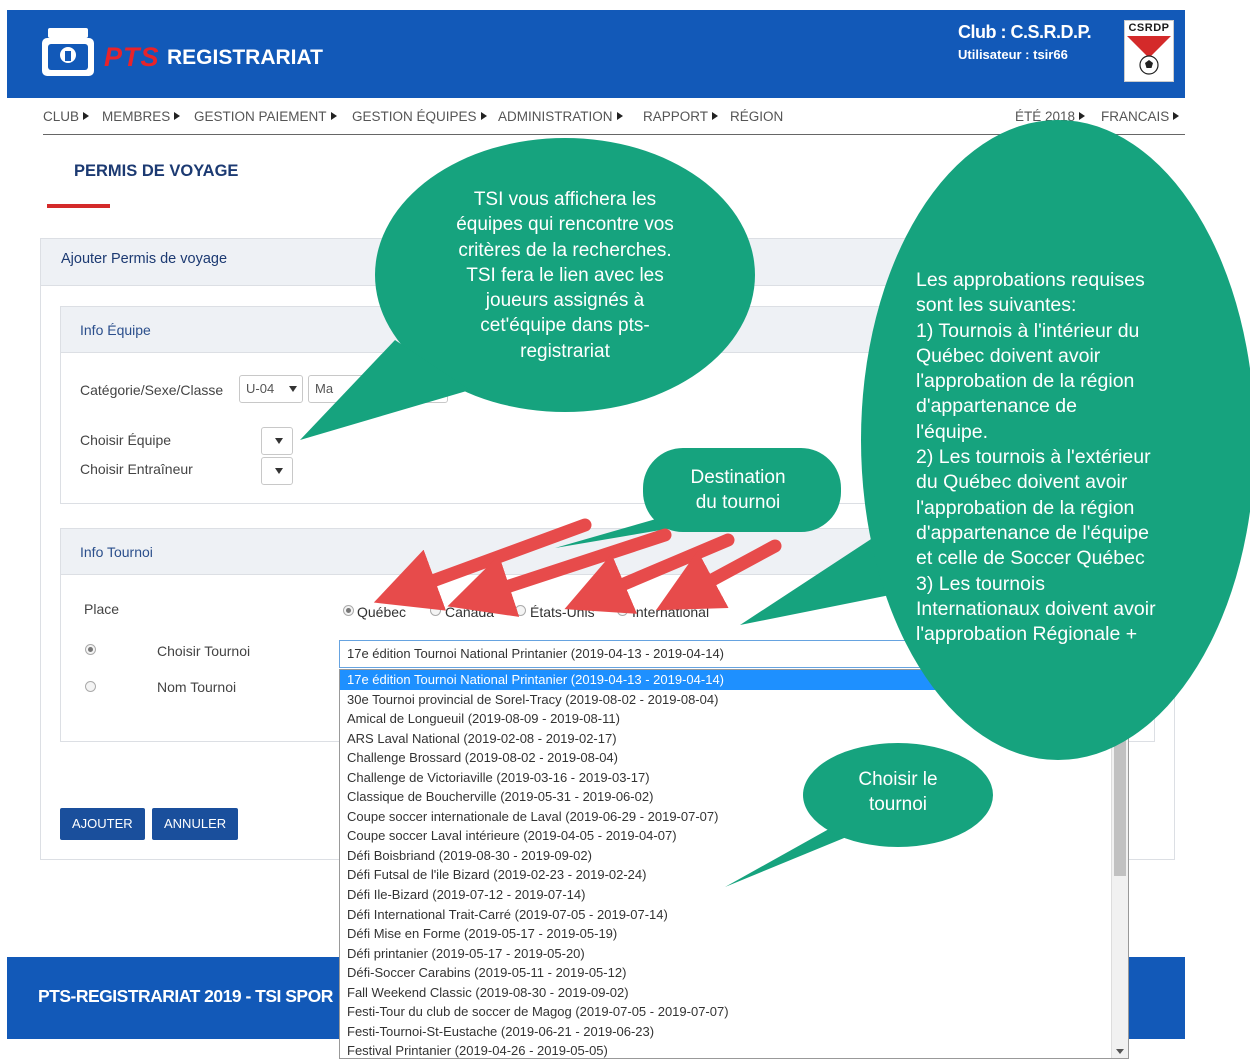 The image size is (1250, 1059). Describe the element at coordinates (756, 116) in the screenshot. I see `nav-region: RÉGION` at that location.